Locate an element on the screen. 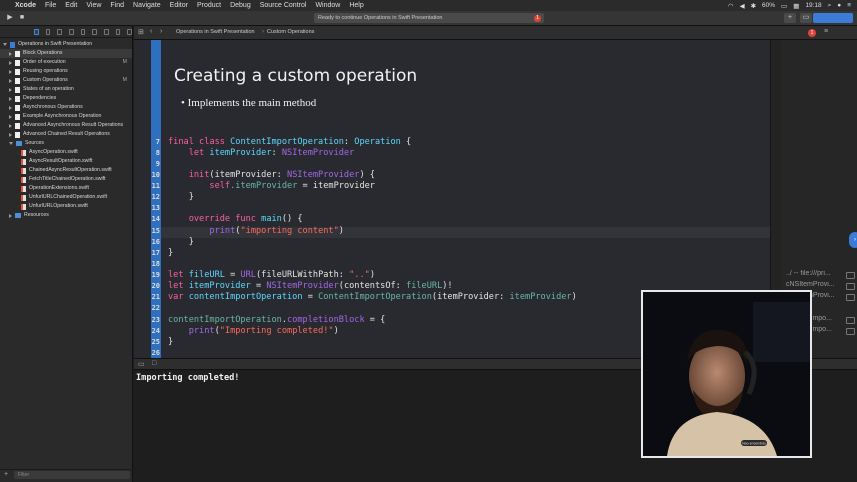  volume-icon: ◀ is located at coordinates (742, 6).